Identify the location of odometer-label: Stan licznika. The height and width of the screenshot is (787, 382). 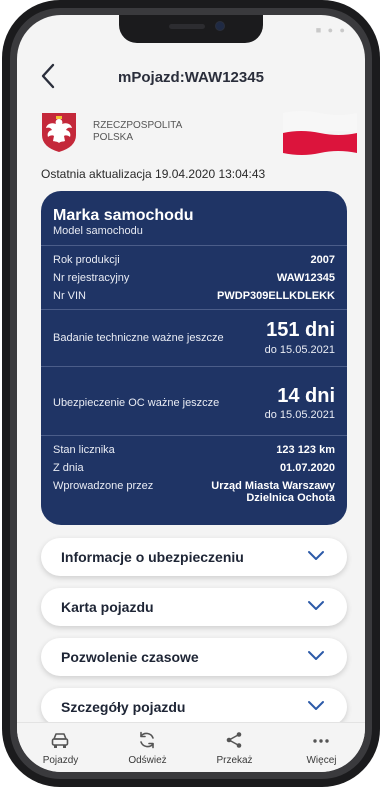
(84, 450).